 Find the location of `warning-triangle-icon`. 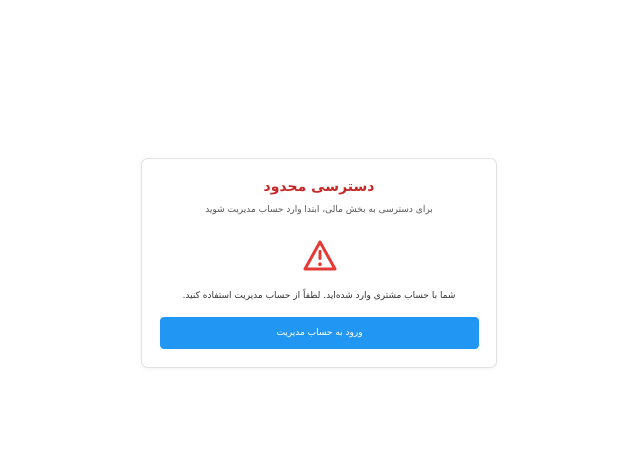

warning-triangle-icon is located at coordinates (320, 255).